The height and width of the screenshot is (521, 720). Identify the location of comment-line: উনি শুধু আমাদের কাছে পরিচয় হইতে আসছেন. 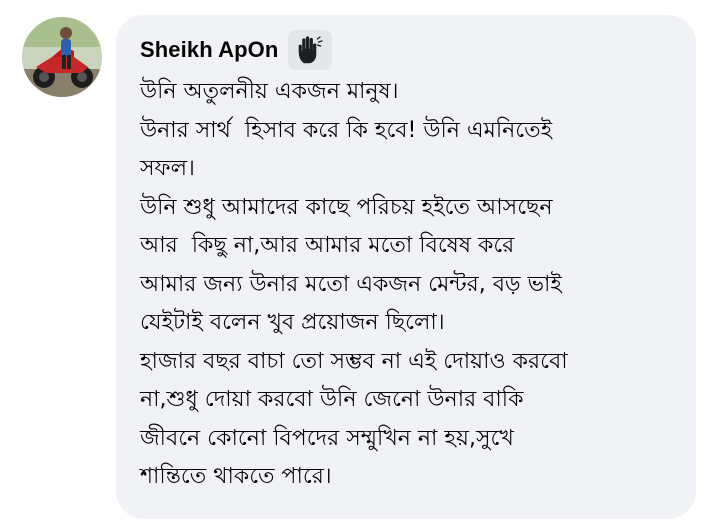
(346, 207).